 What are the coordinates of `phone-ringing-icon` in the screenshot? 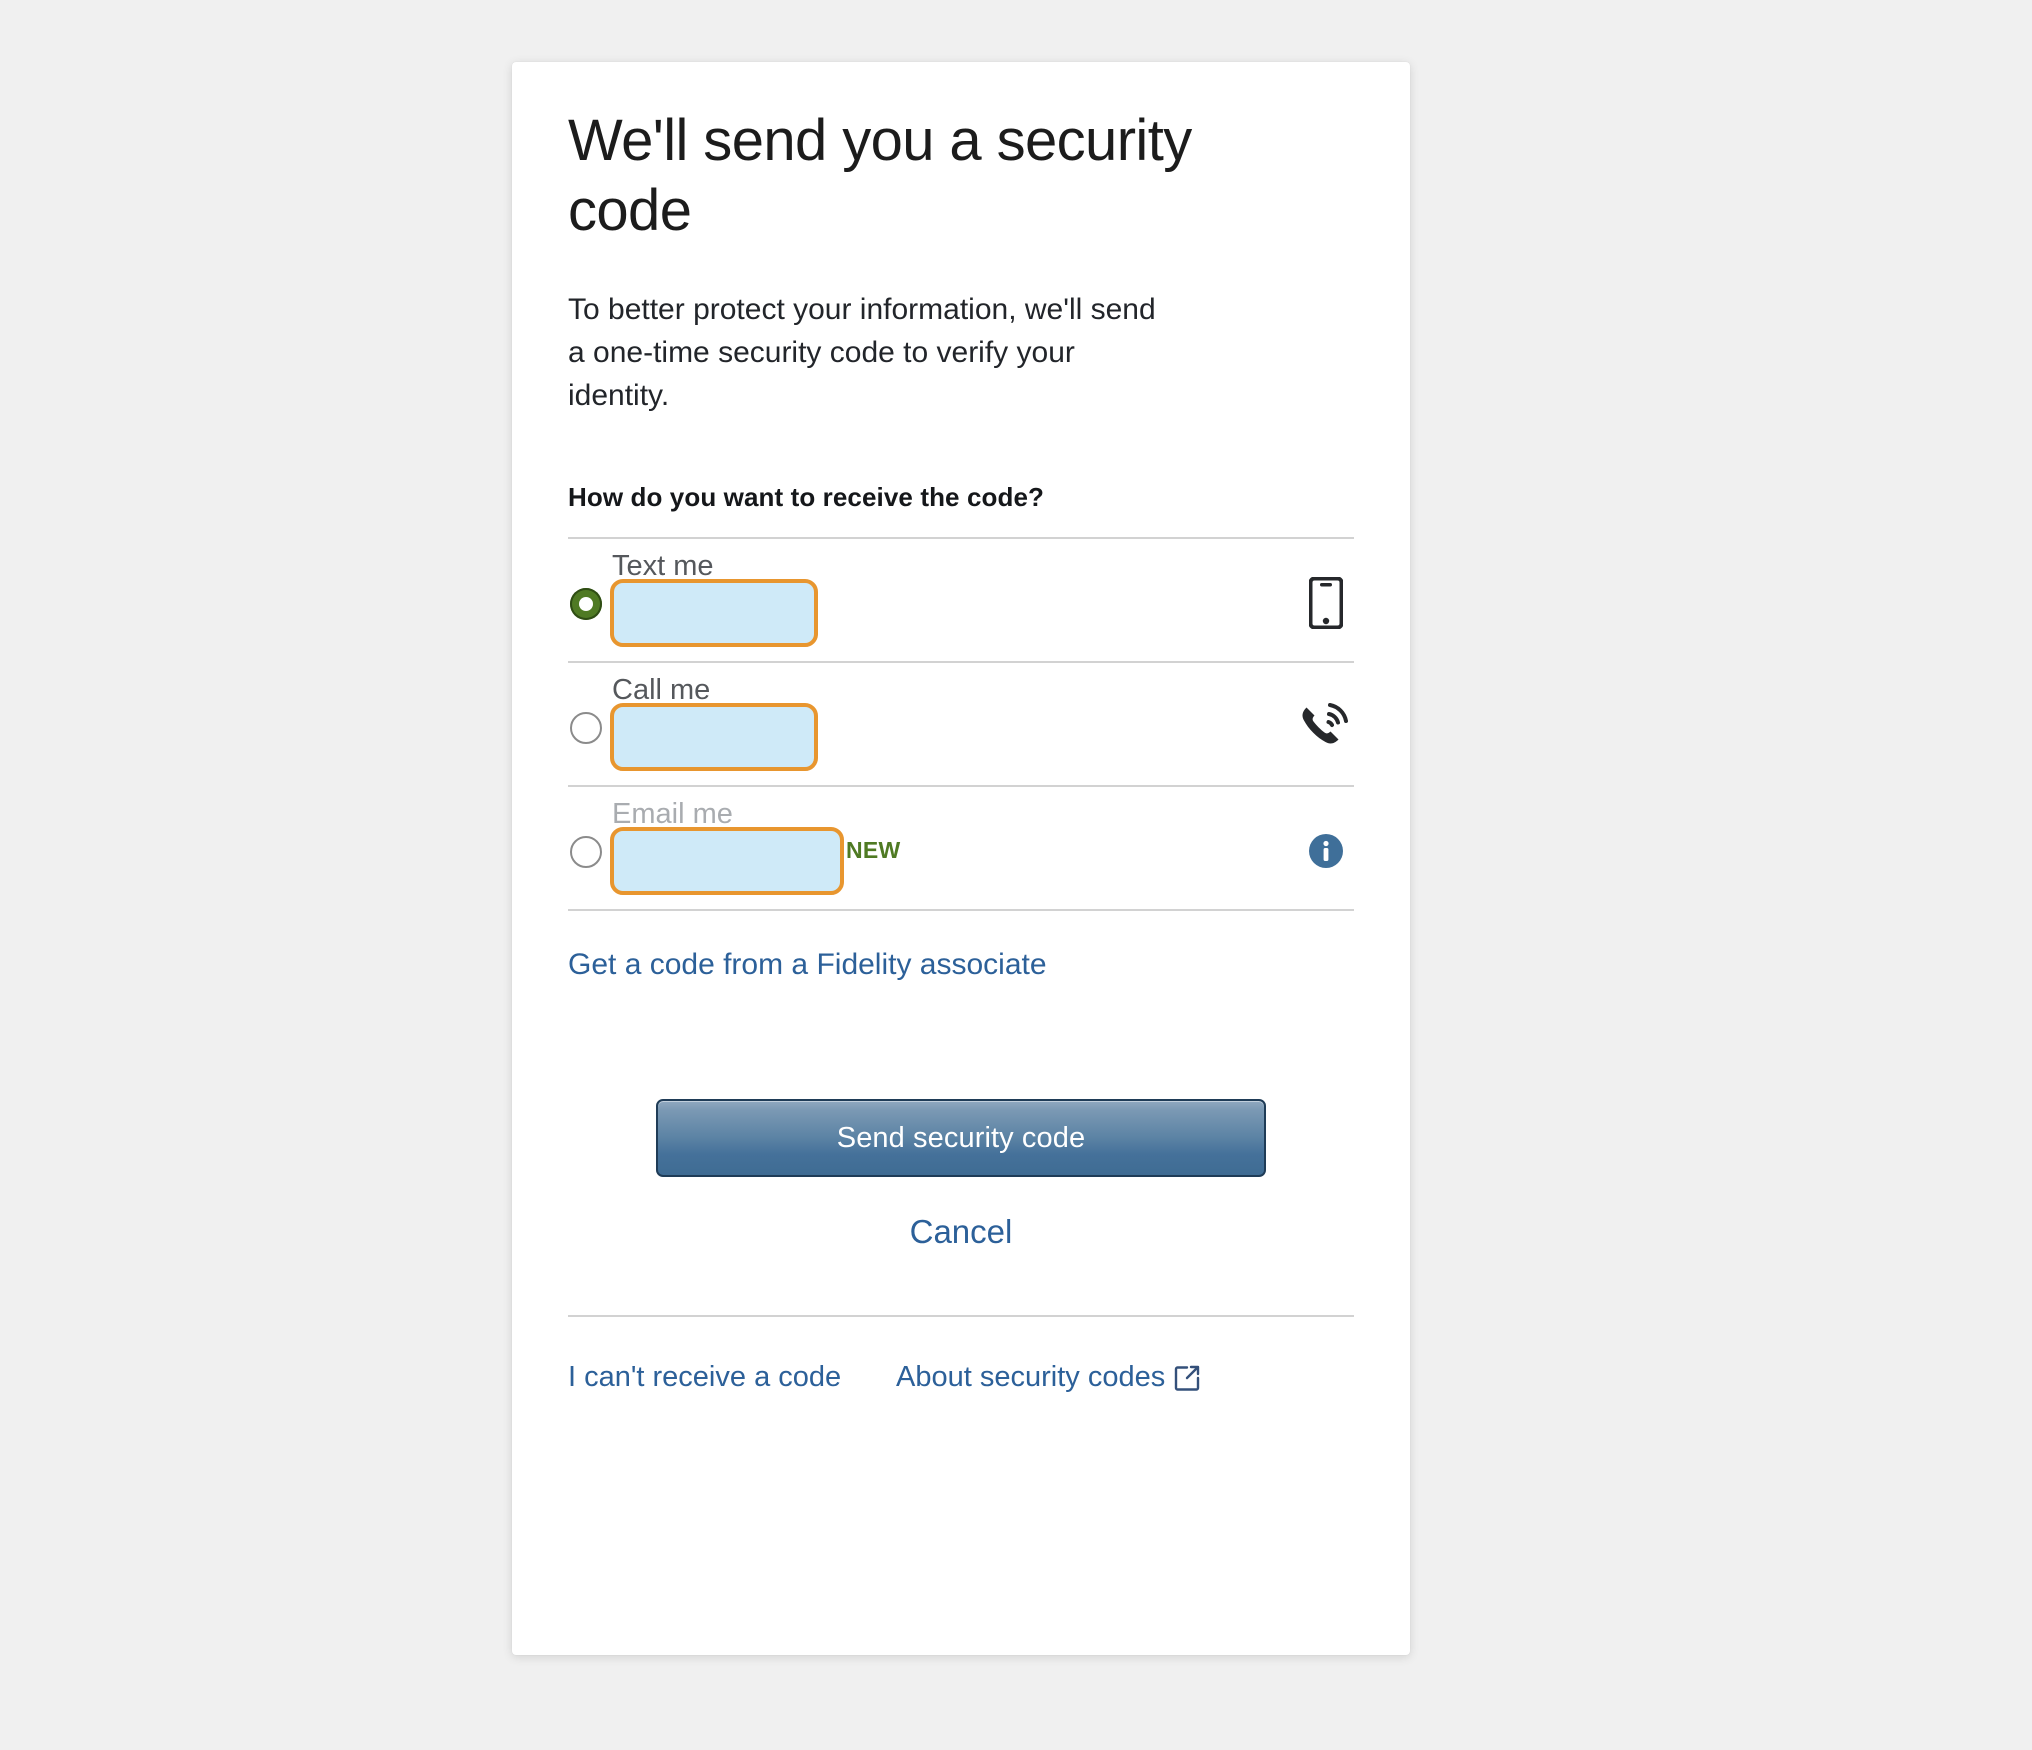 It's located at (1326, 727).